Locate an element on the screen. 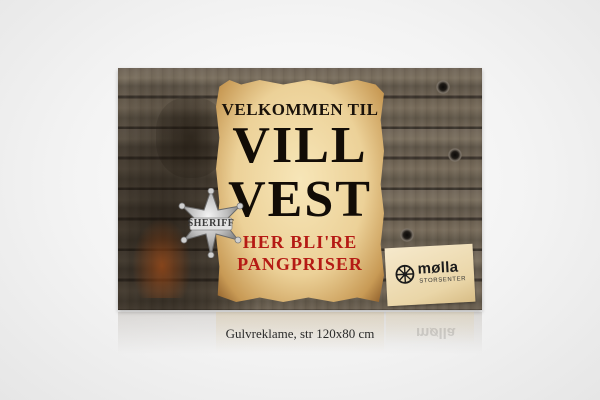 The height and width of the screenshot is (400, 600). wagon-wheel-icon is located at coordinates (405, 274).